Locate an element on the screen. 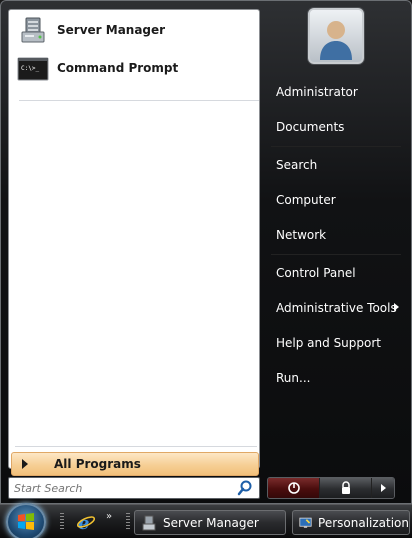 Image resolution: width=412 pixels, height=538 pixels. internet-explorer-icon: e is located at coordinates (86, 523).